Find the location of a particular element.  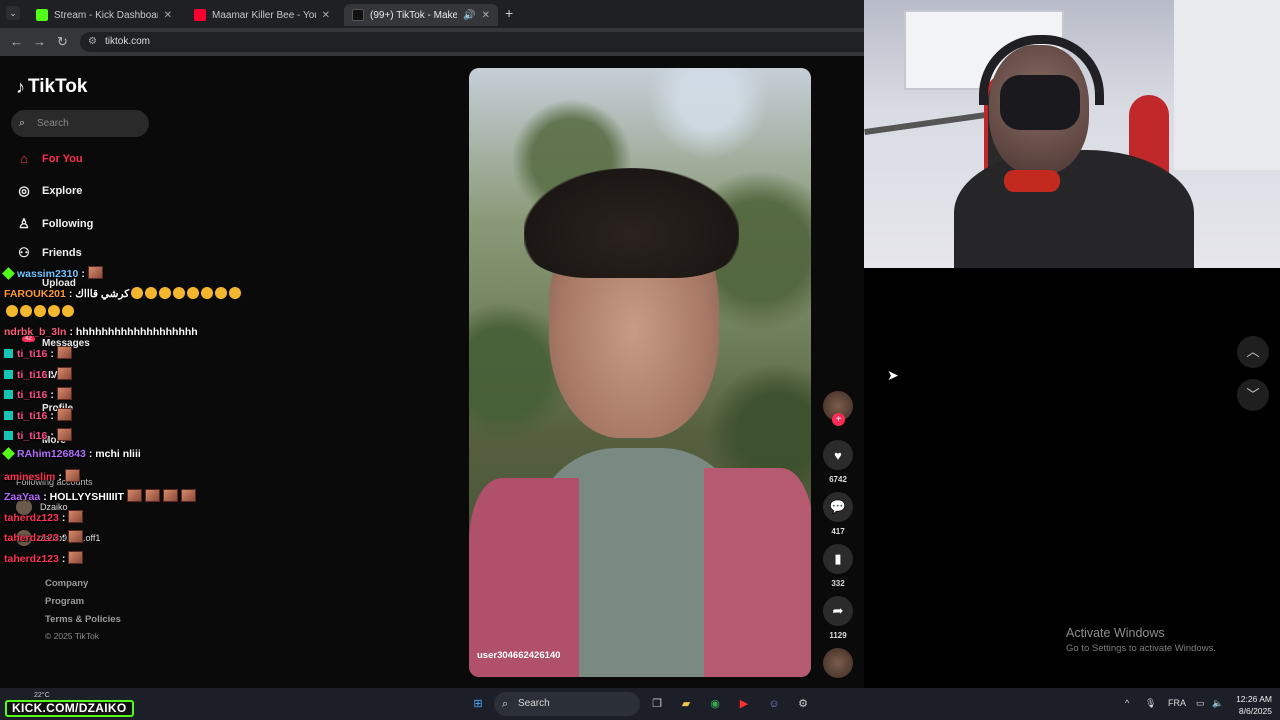

clock-date: 8/6/2025 is located at coordinates (1255, 711).